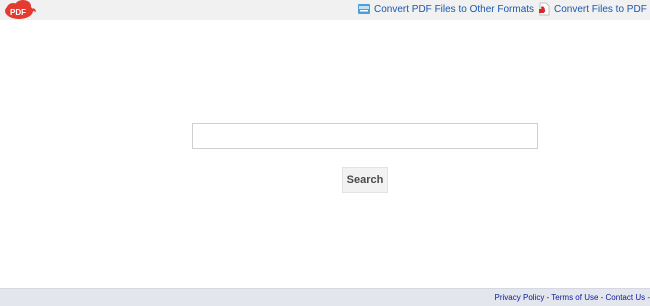 This screenshot has height=306, width=650. Describe the element at coordinates (365, 180) in the screenshot. I see `search-button: Search` at that location.